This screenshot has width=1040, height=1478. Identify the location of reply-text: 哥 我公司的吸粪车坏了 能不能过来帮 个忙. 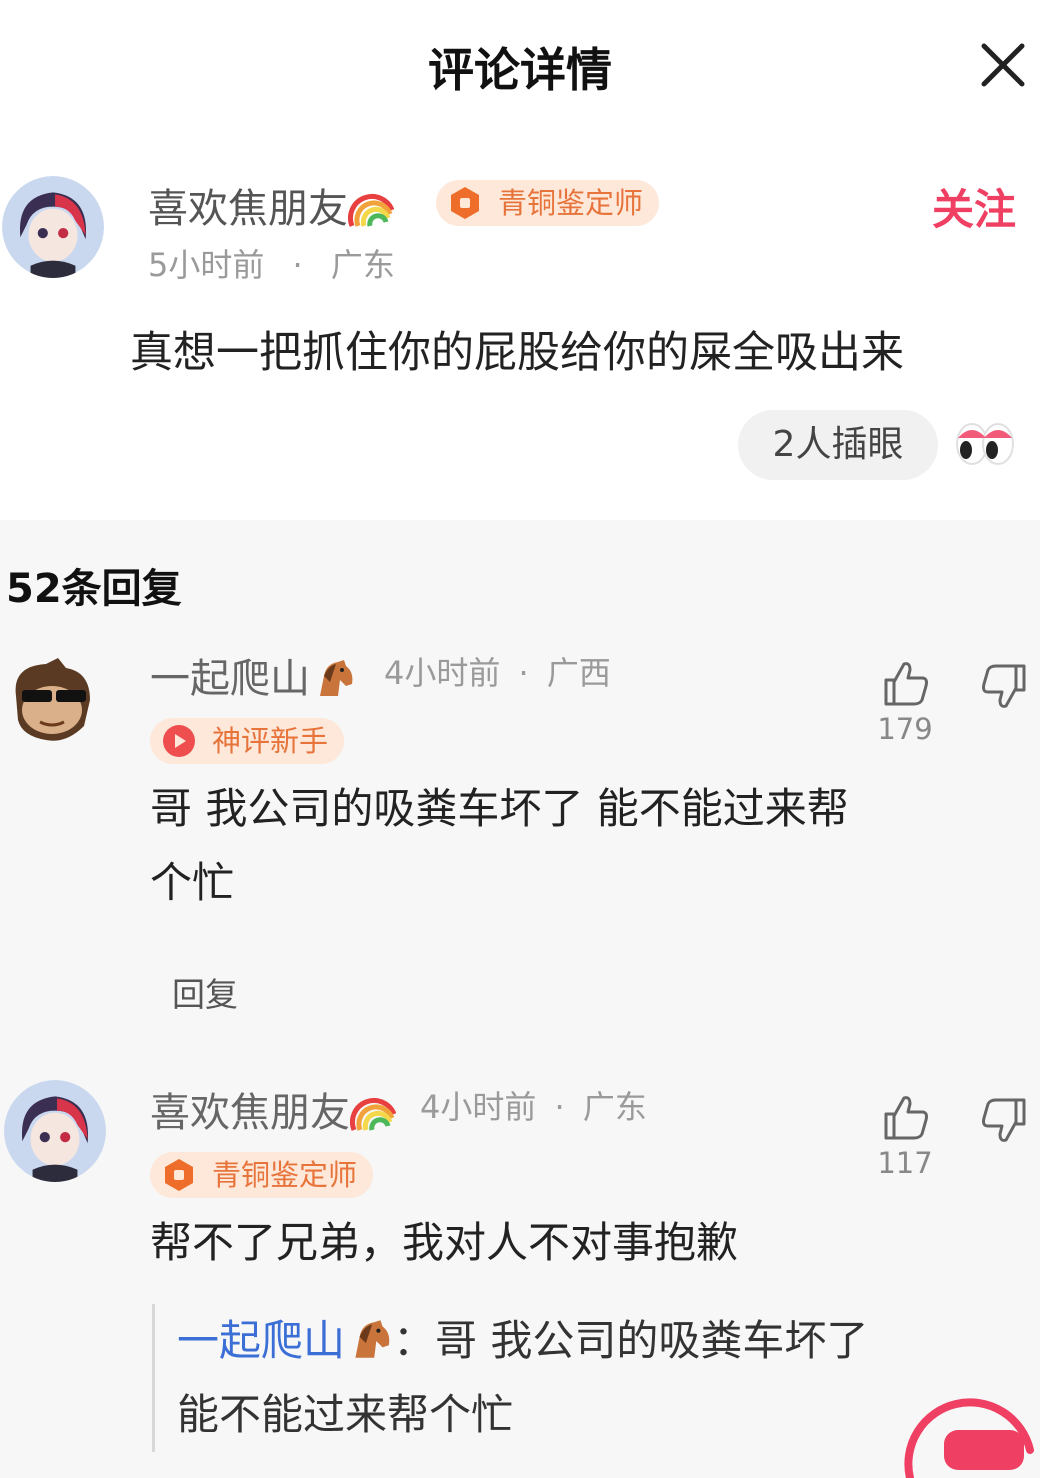
(499, 845).